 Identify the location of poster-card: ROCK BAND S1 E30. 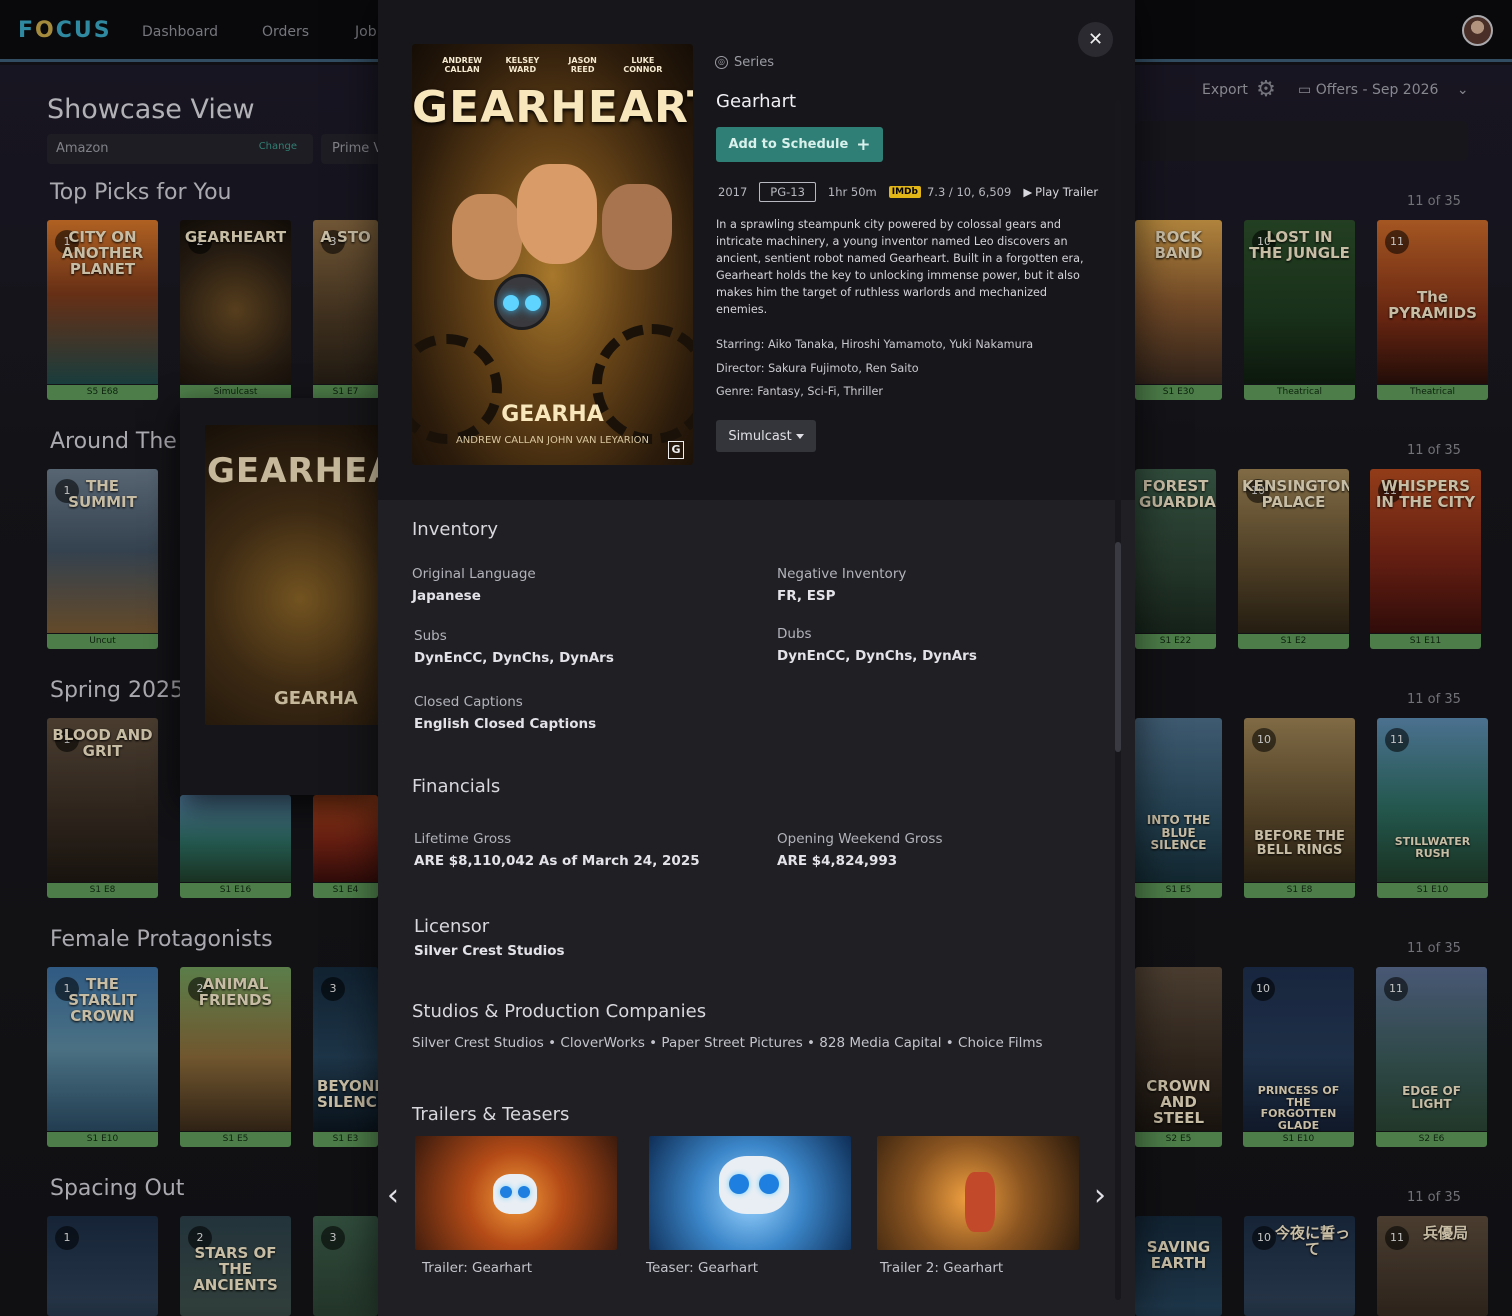
(1178, 310).